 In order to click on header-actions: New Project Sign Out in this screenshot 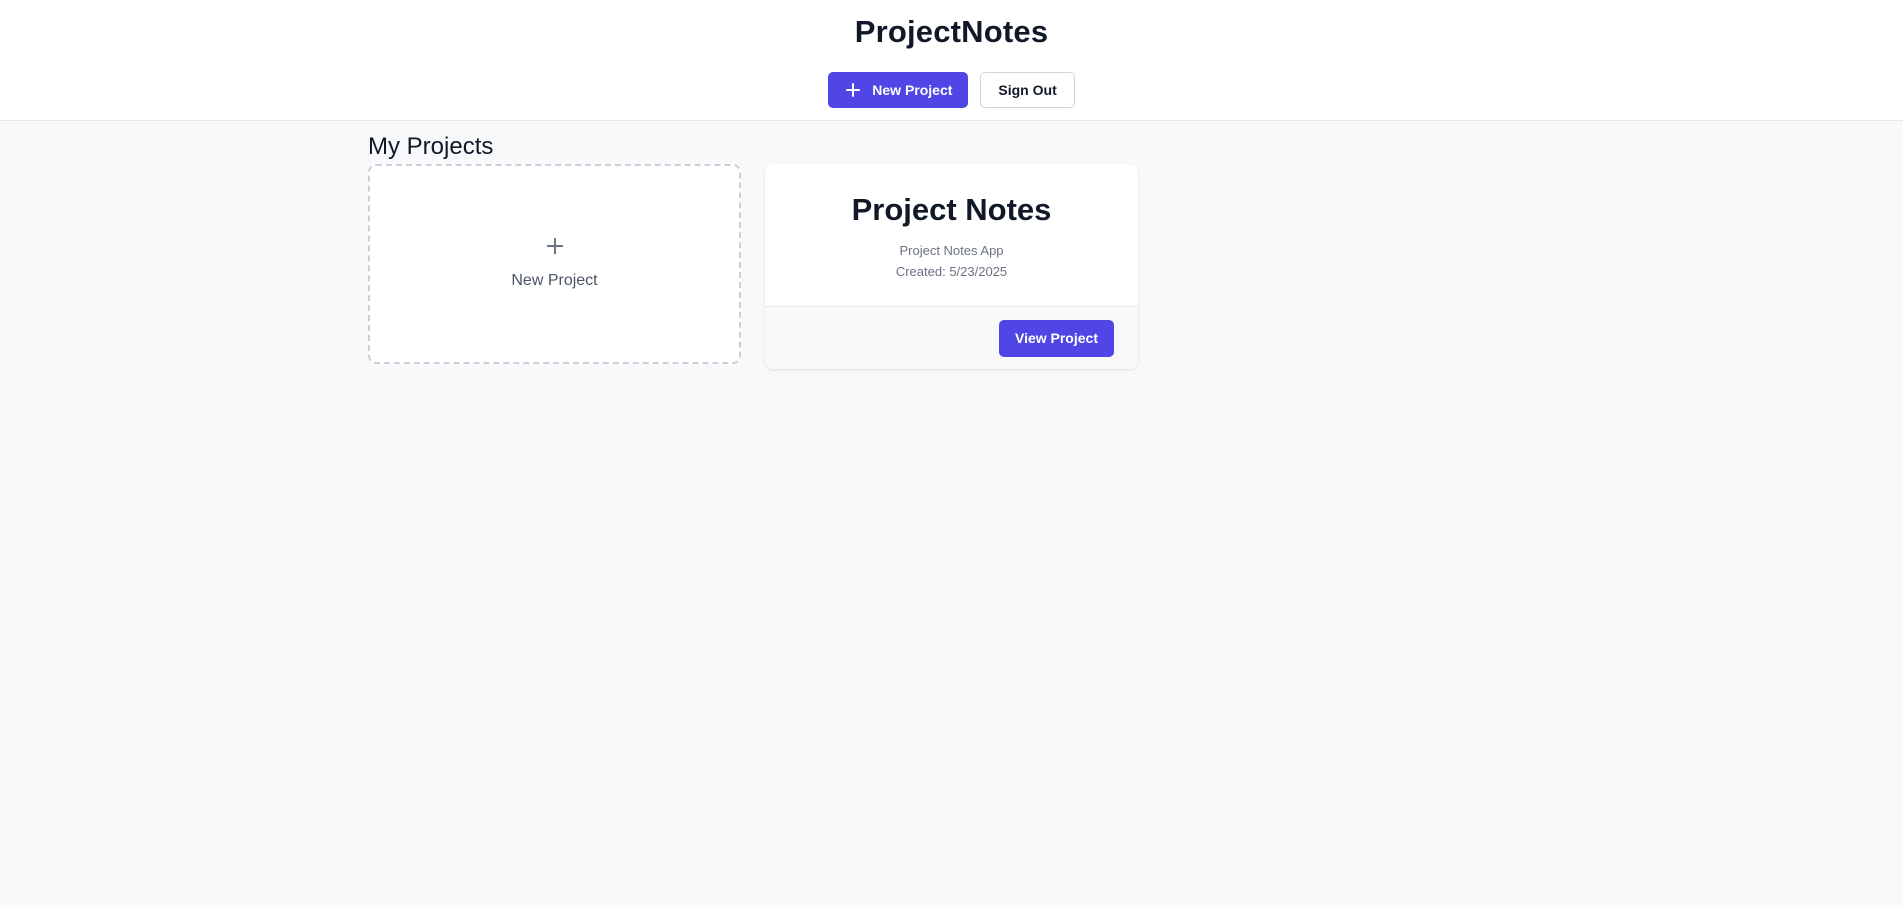, I will do `click(951, 90)`.